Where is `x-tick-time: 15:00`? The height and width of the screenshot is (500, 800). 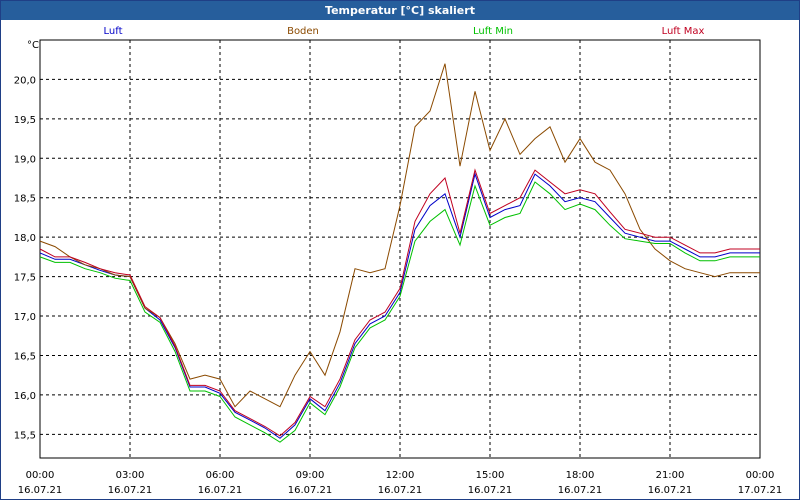
x-tick-time: 15:00 is located at coordinates (490, 475).